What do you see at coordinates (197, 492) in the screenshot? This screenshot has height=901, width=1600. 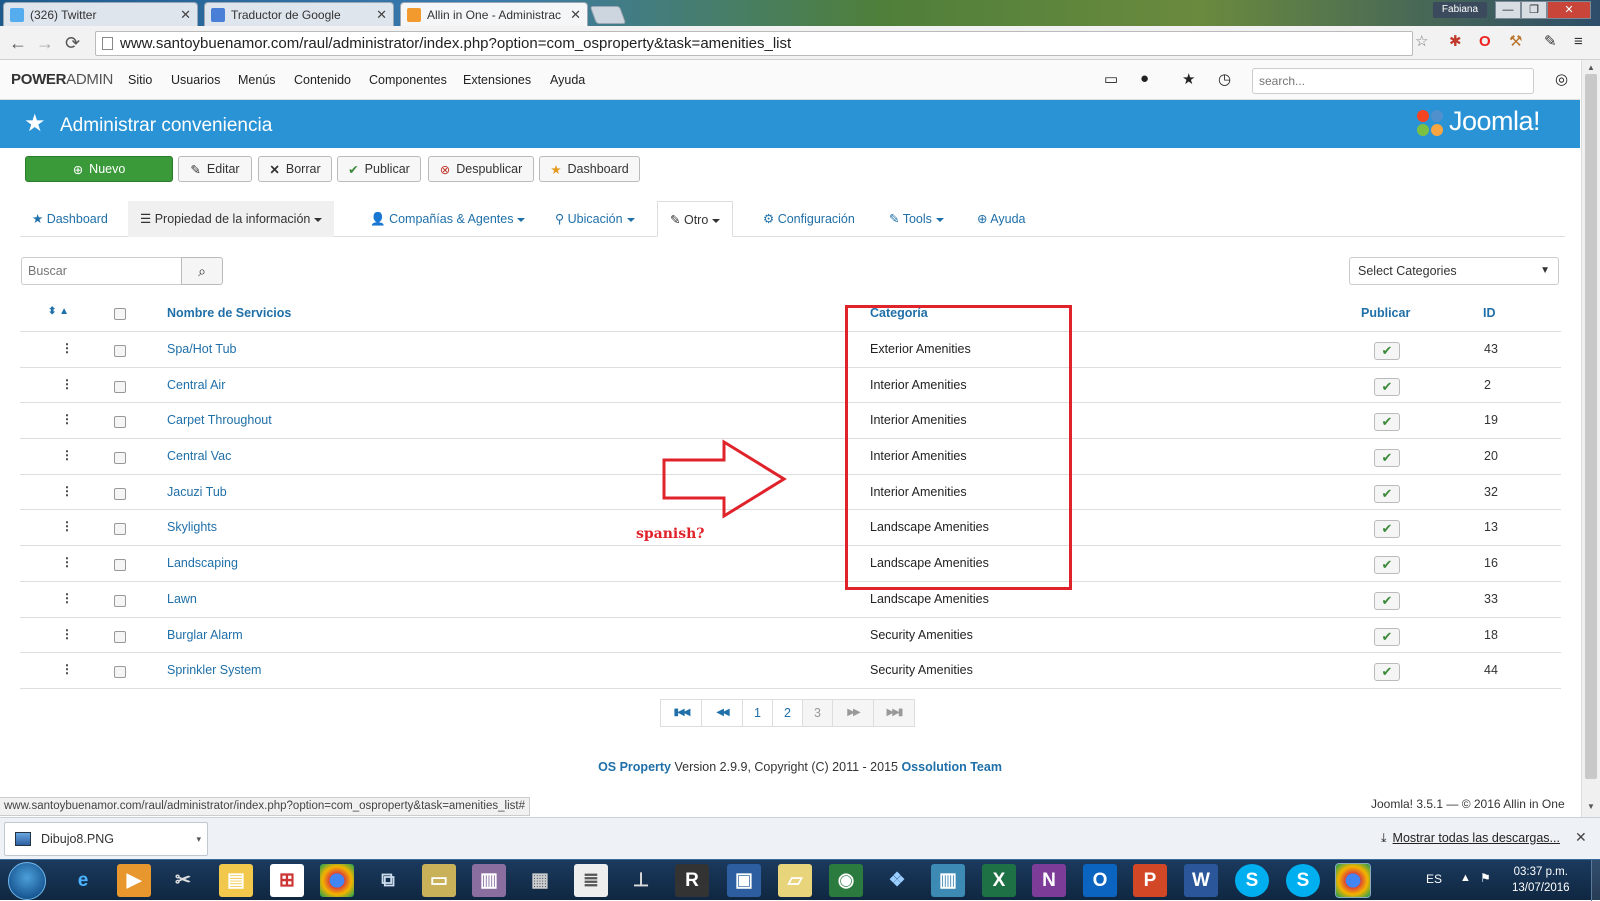 I see `amenity-name-link: Jacuzi Tub` at bounding box center [197, 492].